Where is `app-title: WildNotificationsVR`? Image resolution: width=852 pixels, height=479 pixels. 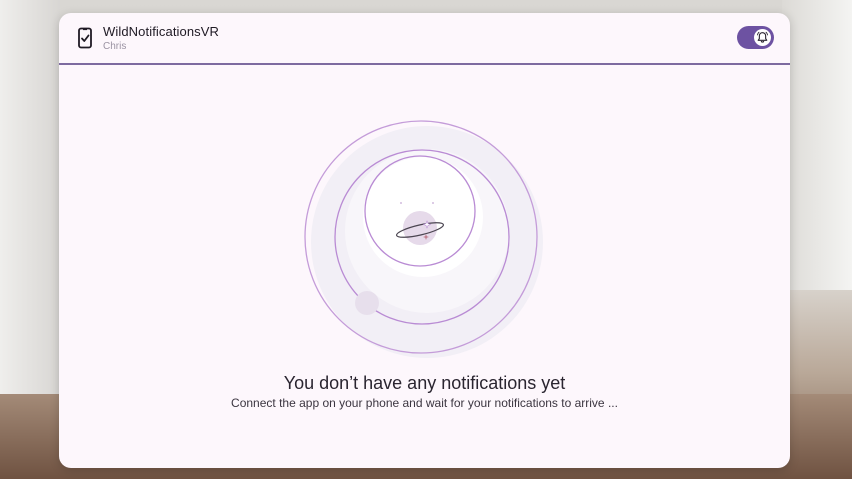 app-title: WildNotificationsVR is located at coordinates (161, 31).